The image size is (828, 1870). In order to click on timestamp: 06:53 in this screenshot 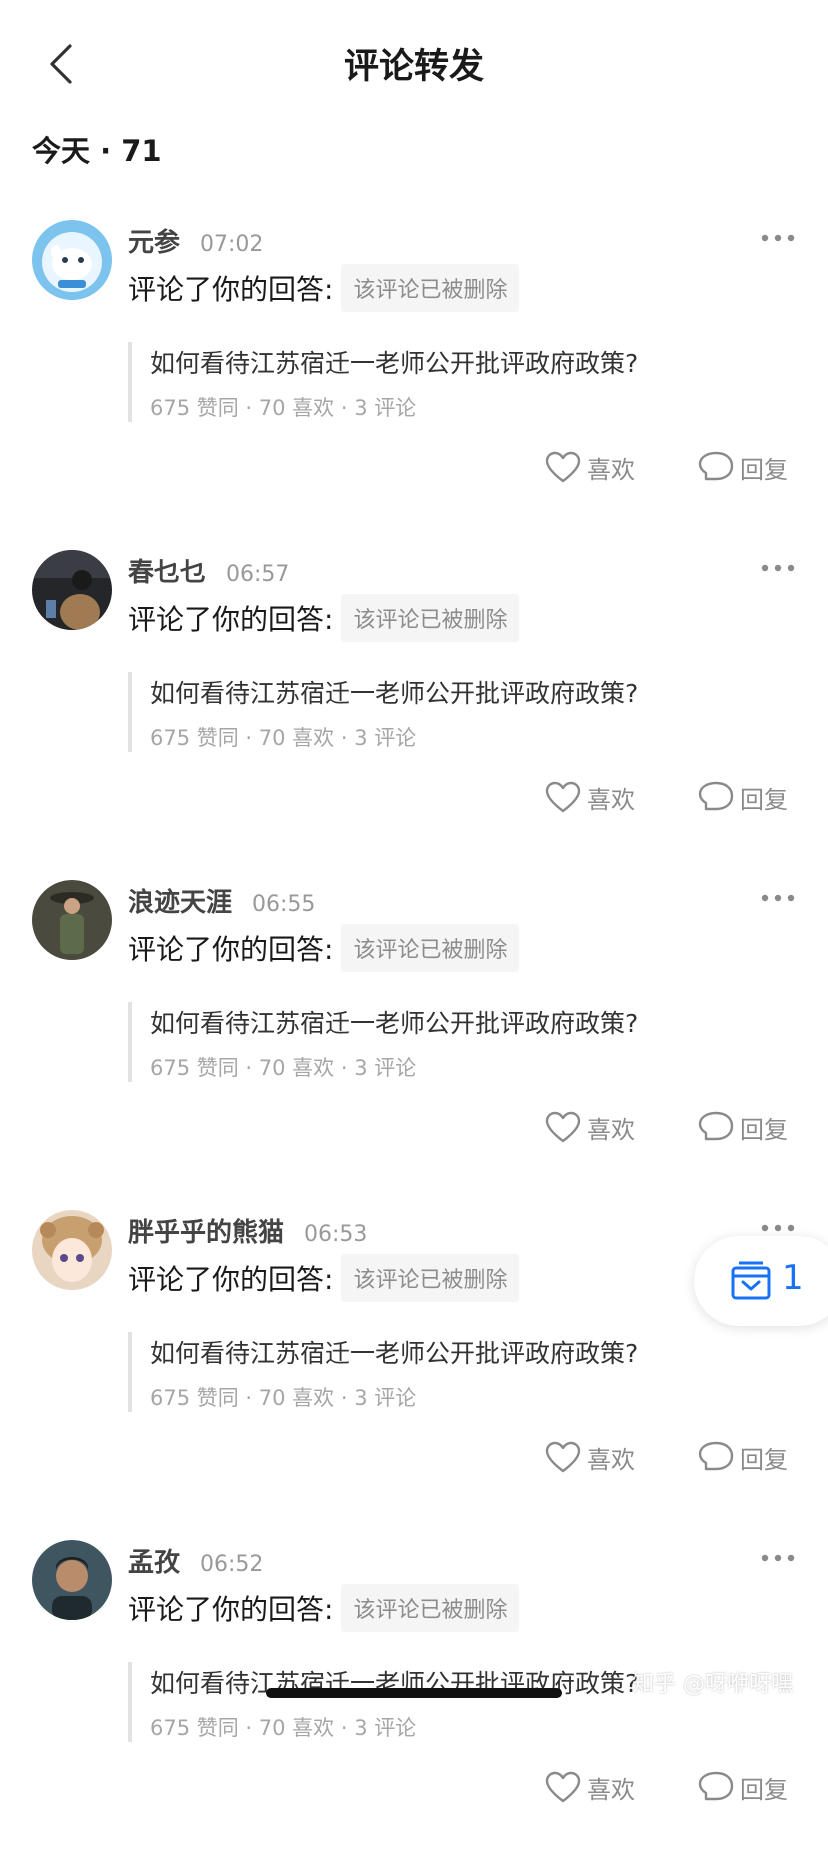, I will do `click(336, 1234)`.